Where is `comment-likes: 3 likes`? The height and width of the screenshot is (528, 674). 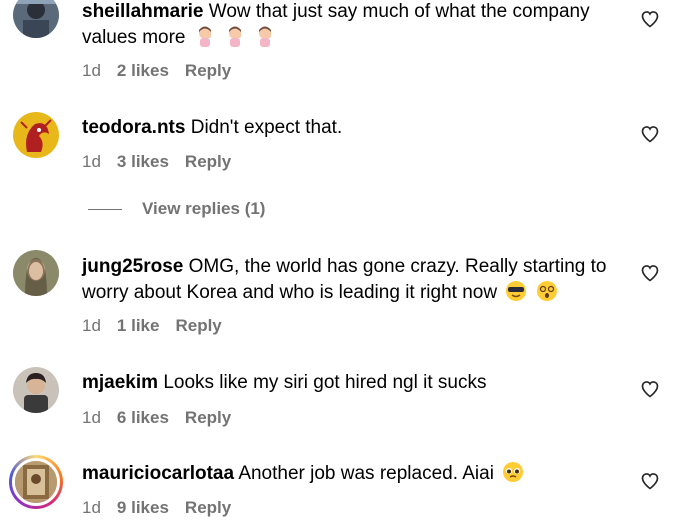 comment-likes: 3 likes is located at coordinates (143, 162).